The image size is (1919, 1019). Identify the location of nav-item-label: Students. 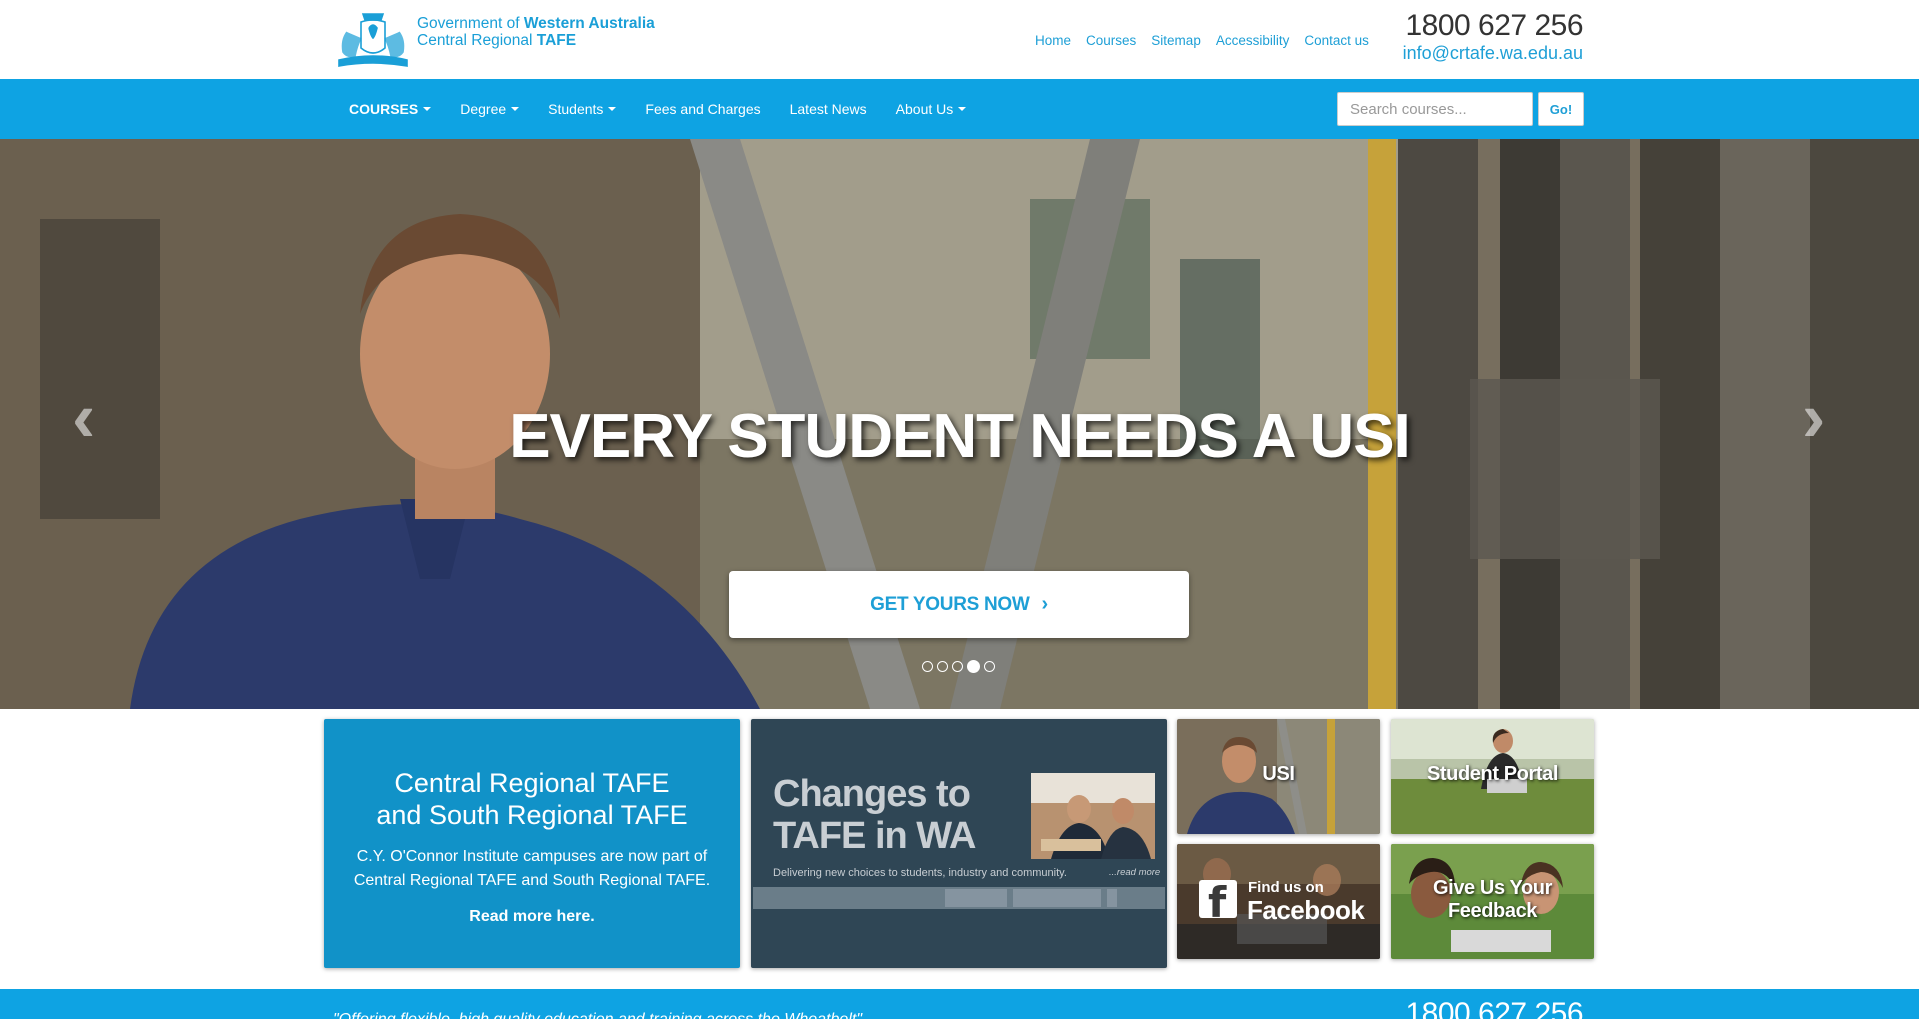
(576, 109).